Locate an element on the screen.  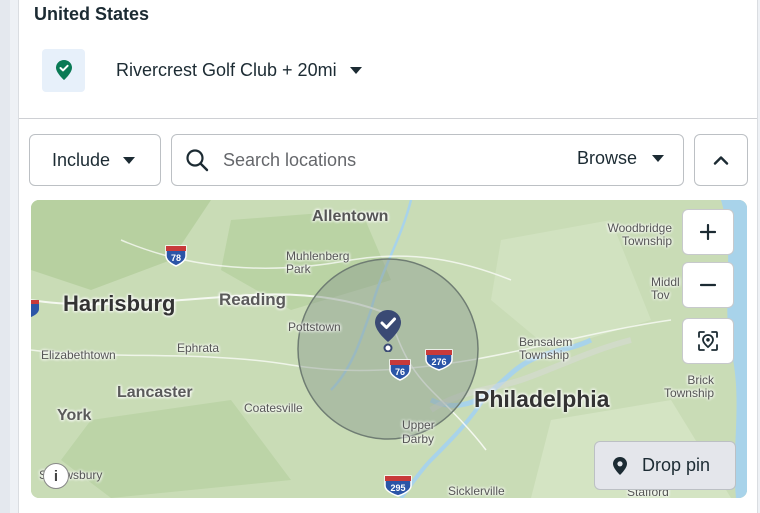
include-exclude-dropdown: Include is located at coordinates (95, 160).